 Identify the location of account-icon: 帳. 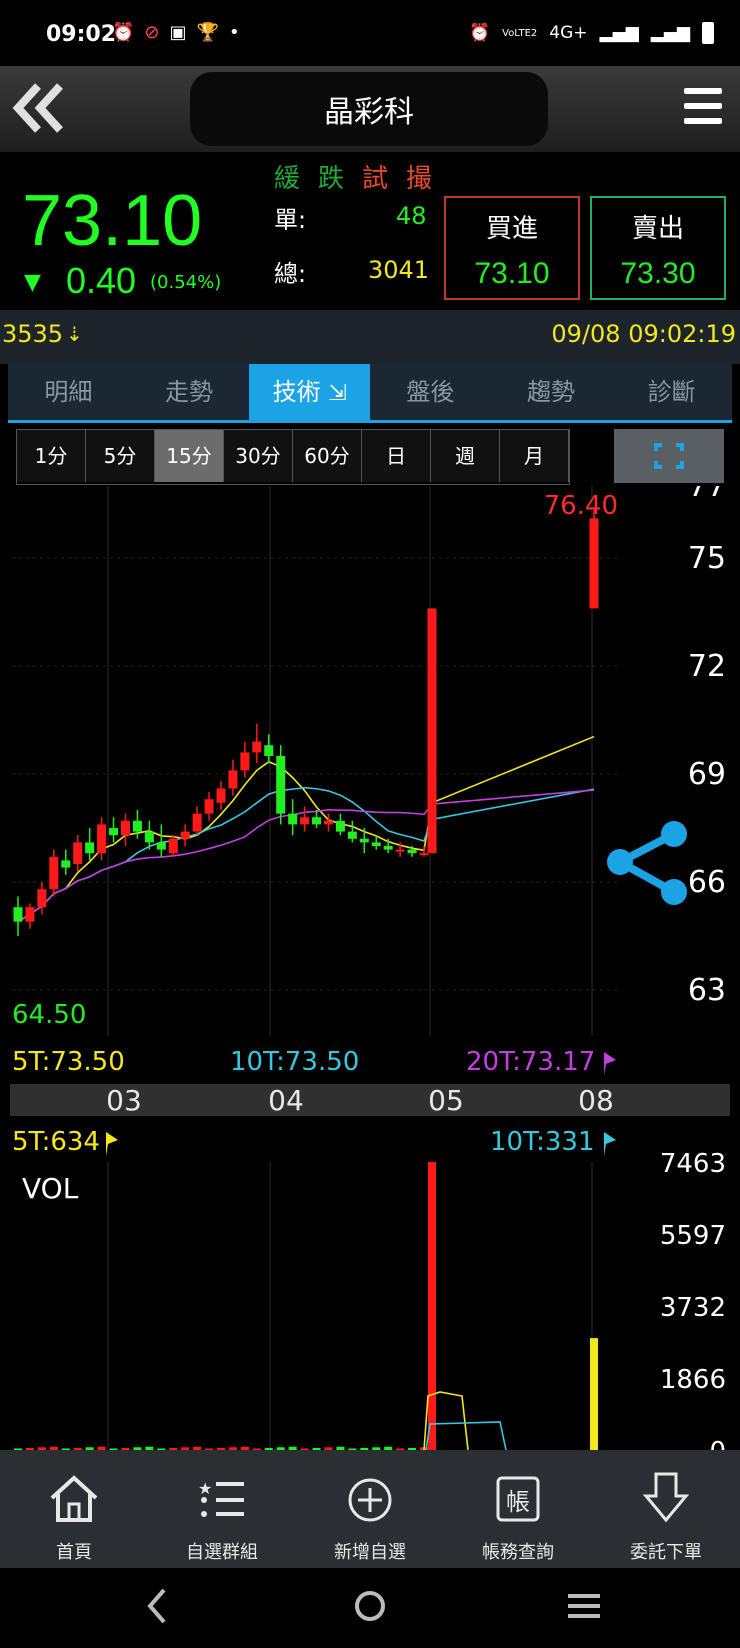
(518, 1499).